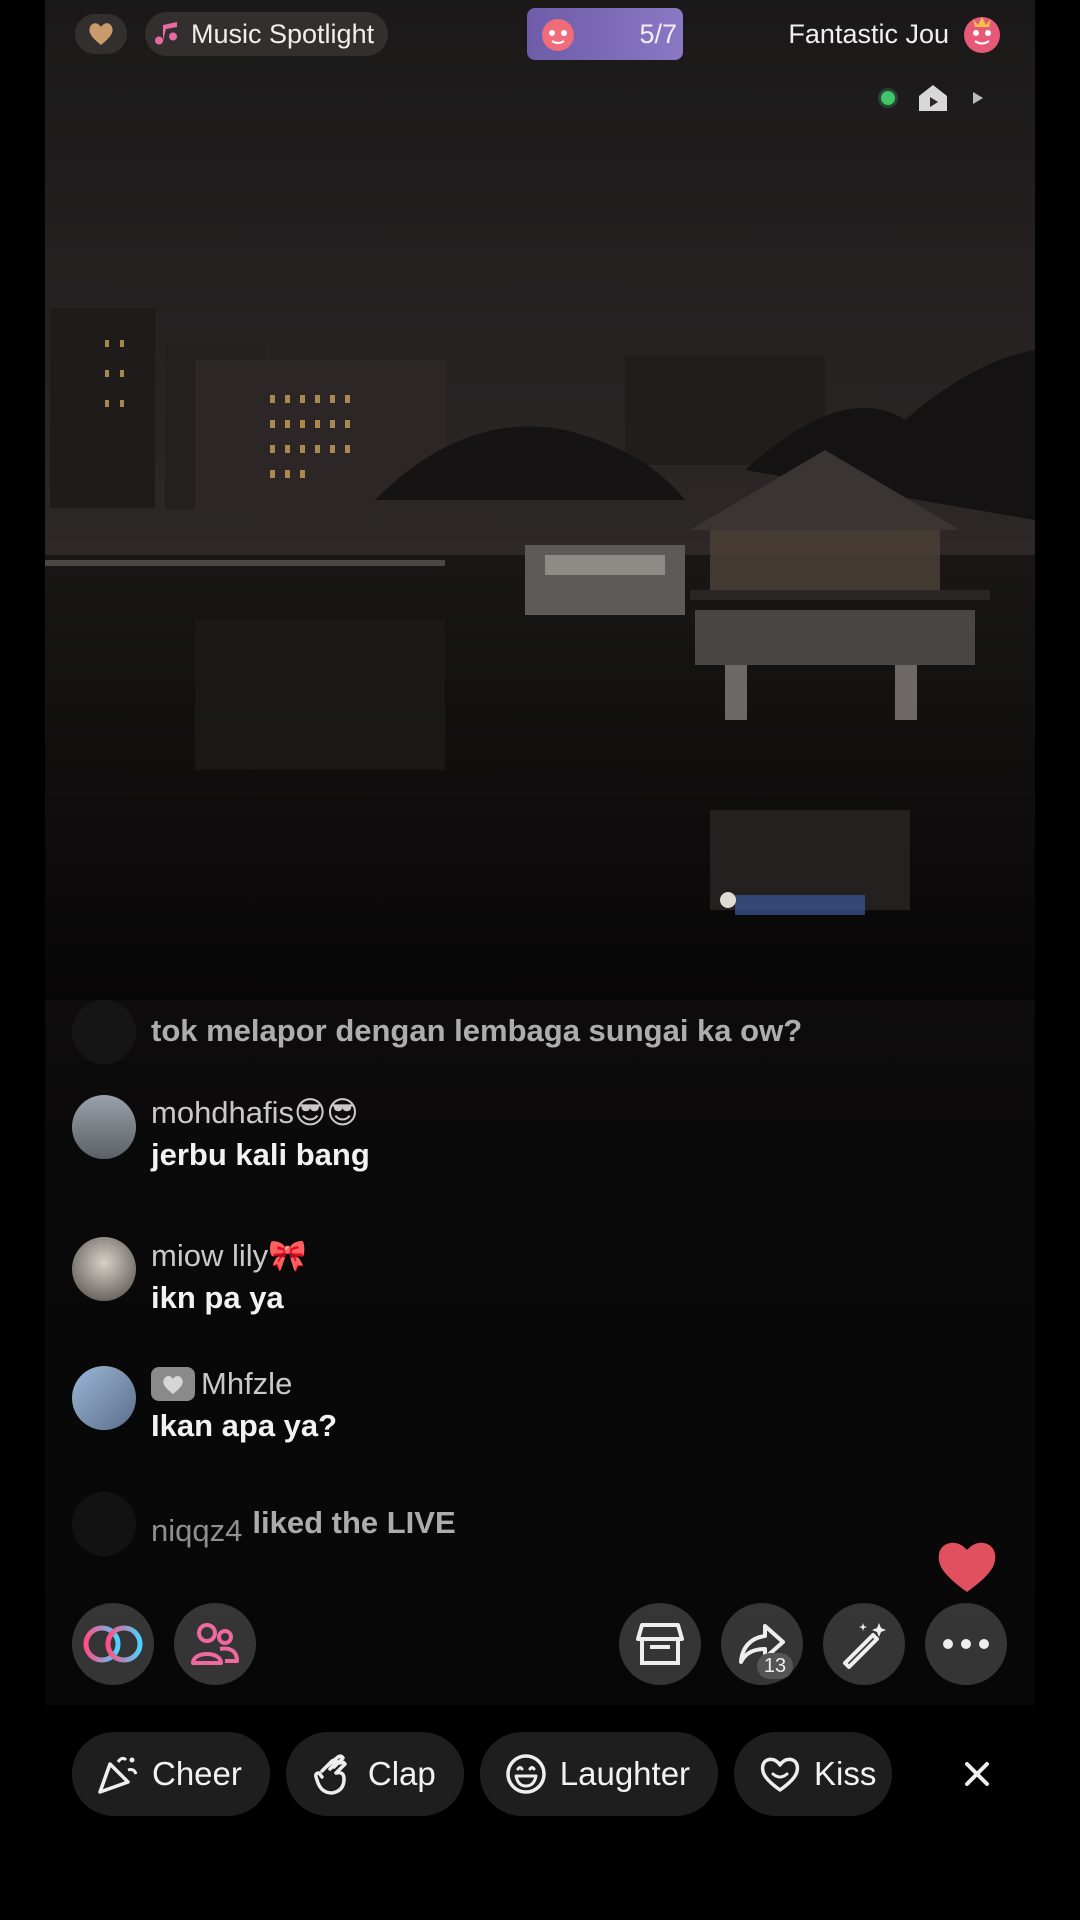 Image resolution: width=1080 pixels, height=1920 pixels. I want to click on ranking-pill: 5/7, so click(605, 34).